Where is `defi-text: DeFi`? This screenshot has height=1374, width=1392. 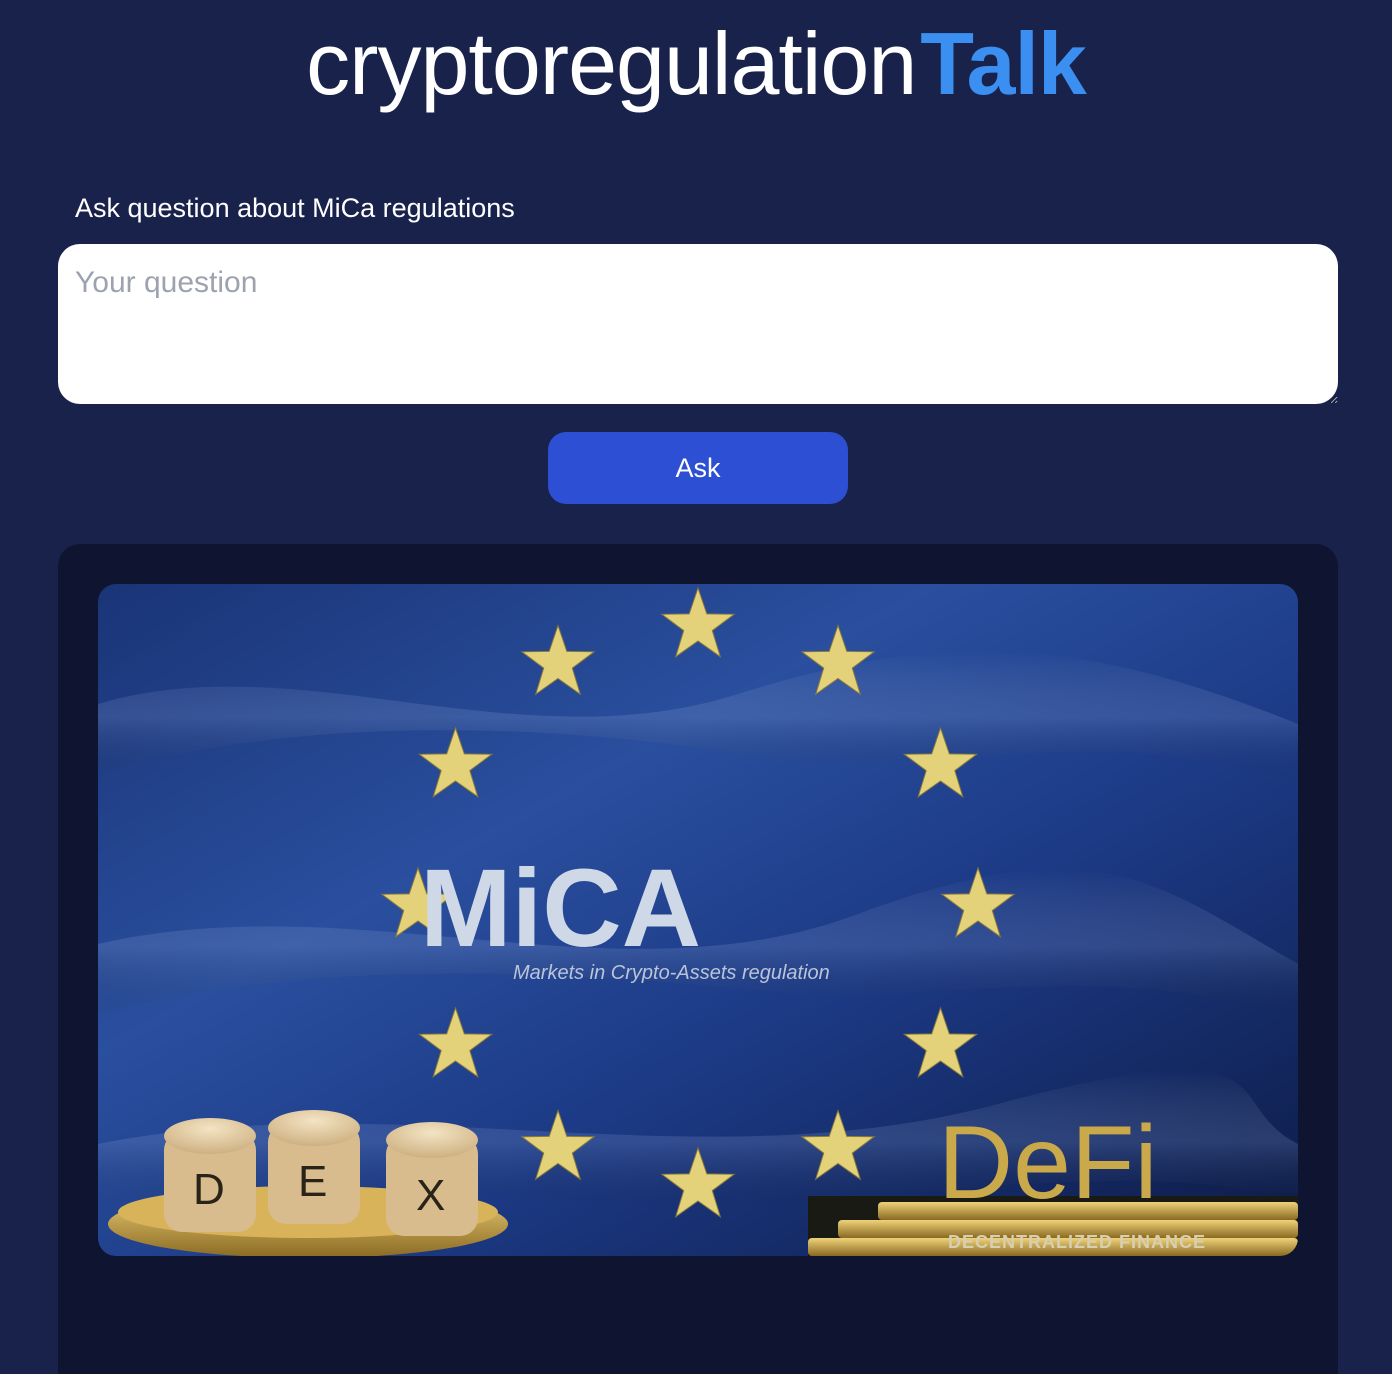
defi-text: DeFi is located at coordinates (1048, 1163).